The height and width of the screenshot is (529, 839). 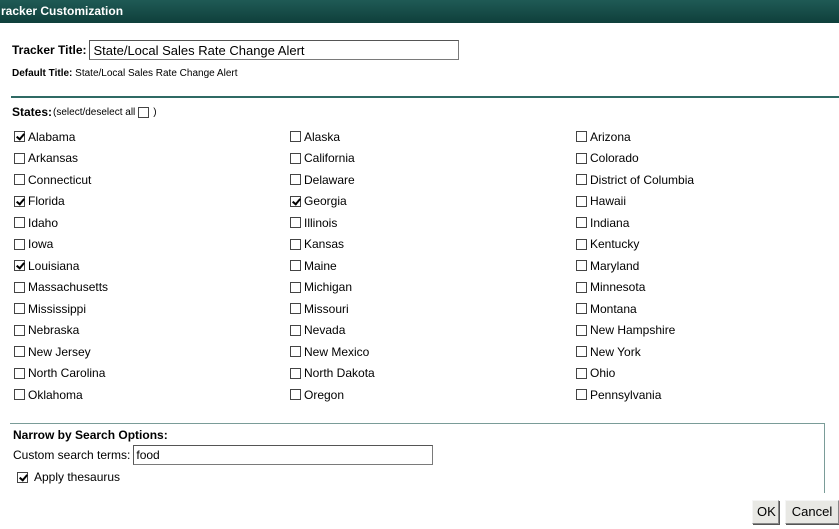 What do you see at coordinates (812, 512) in the screenshot?
I see `cancel-button: Cancel` at bounding box center [812, 512].